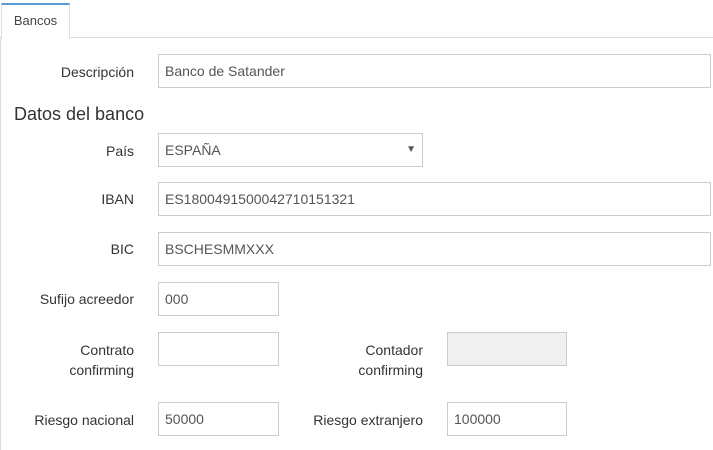 The height and width of the screenshot is (450, 713). I want to click on riesgo-extranjero-input: 100000, so click(507, 419).